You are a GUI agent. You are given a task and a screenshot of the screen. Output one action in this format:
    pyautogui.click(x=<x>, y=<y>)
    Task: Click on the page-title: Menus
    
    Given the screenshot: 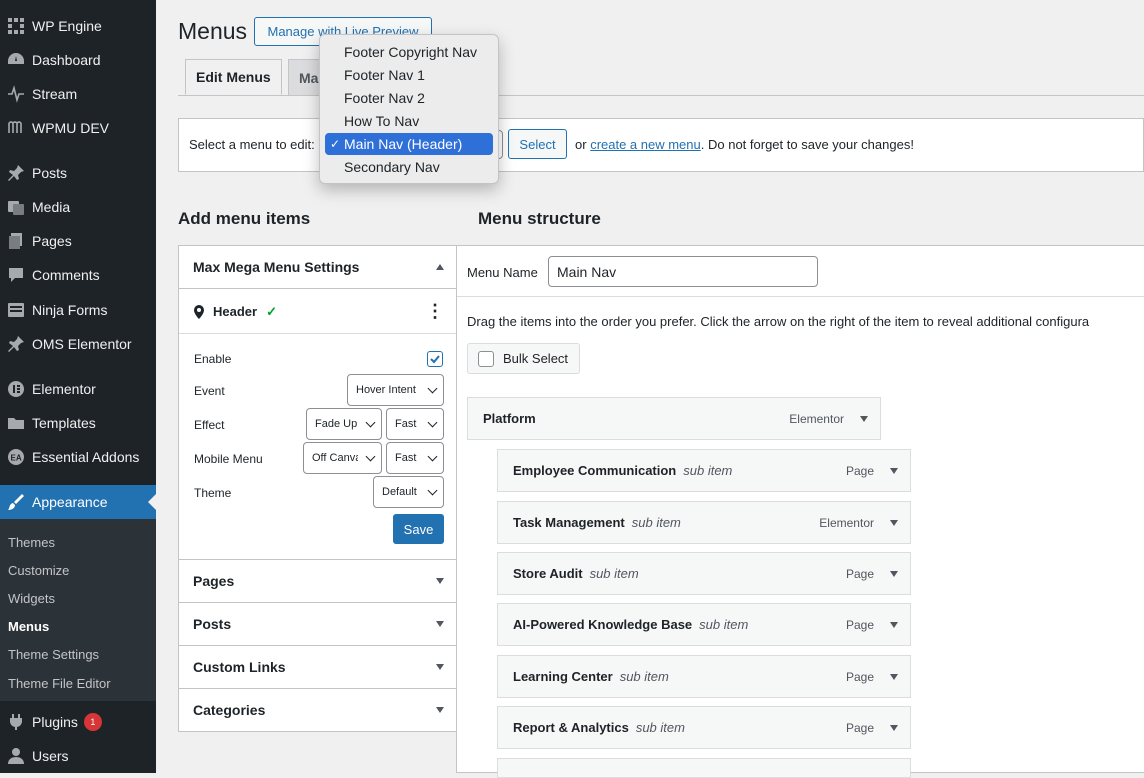 What is the action you would take?
    pyautogui.click(x=213, y=31)
    